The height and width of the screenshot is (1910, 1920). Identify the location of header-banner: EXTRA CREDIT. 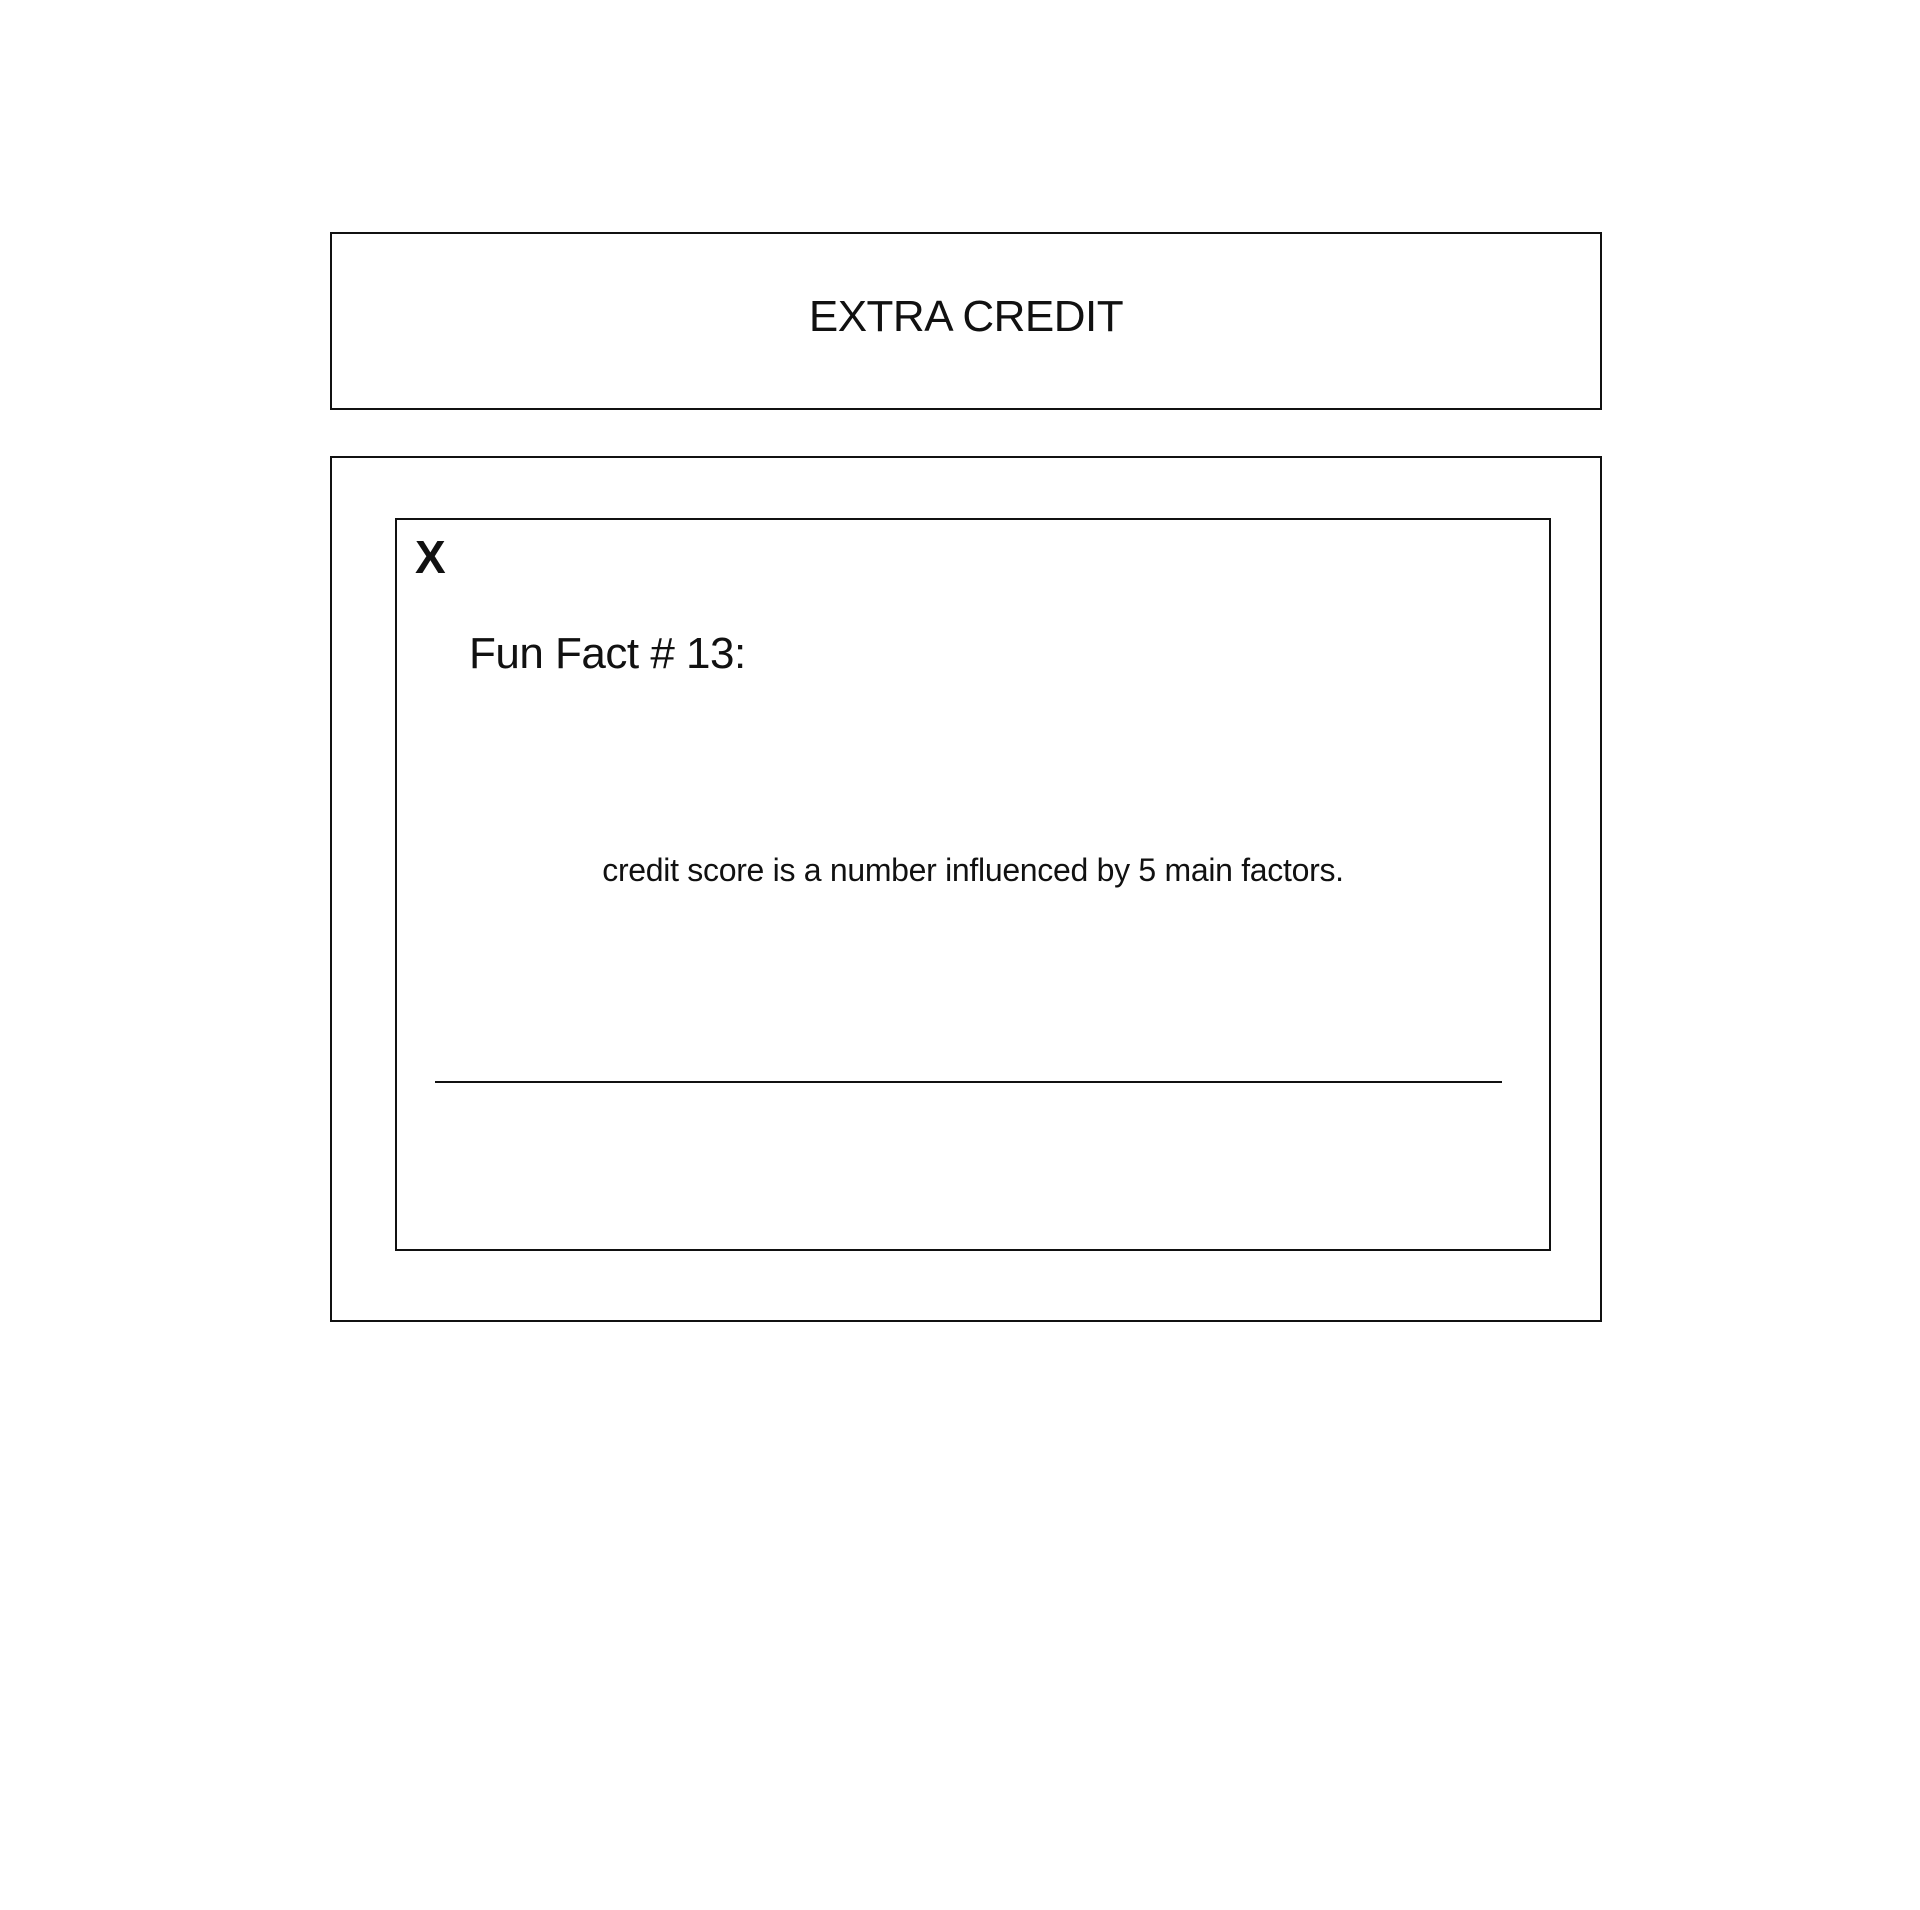
(966, 321).